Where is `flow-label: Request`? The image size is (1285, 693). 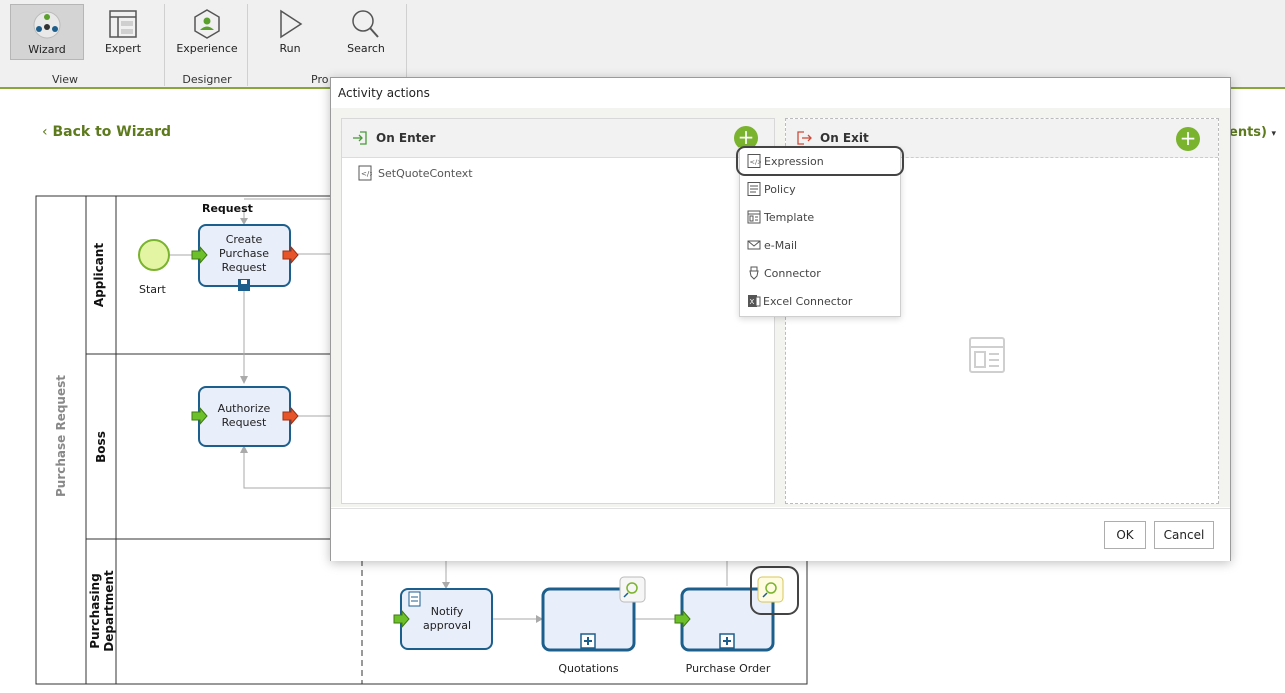 flow-label: Request is located at coordinates (227, 208).